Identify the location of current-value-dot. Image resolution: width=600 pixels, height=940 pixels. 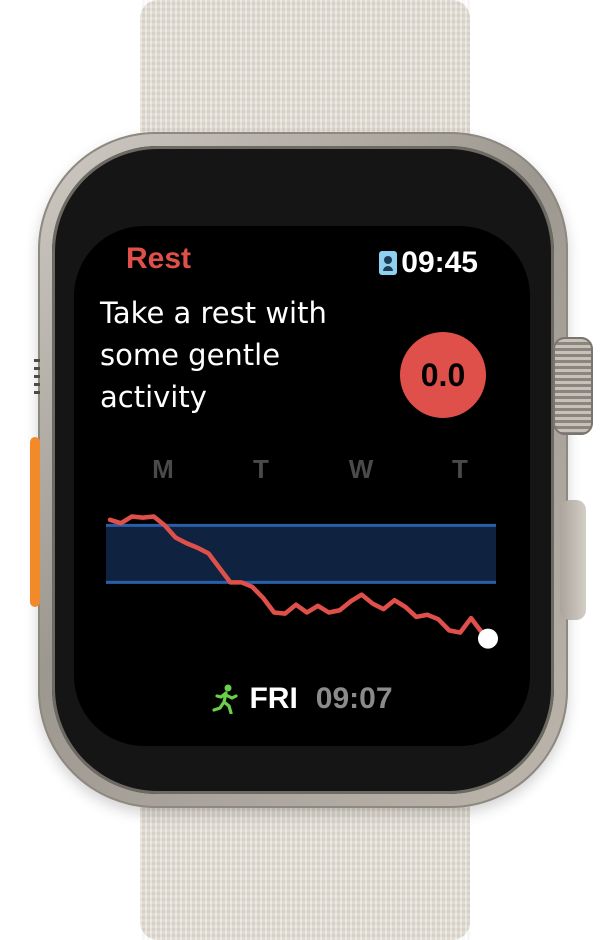
(488, 638).